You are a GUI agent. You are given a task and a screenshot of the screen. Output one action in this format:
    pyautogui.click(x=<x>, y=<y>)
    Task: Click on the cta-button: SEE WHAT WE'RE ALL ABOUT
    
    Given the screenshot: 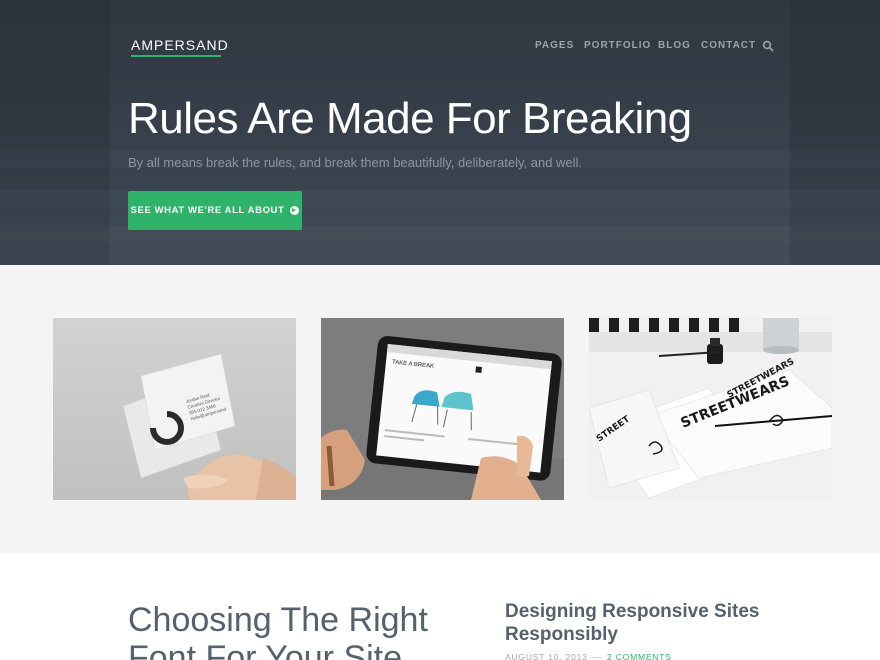 What is the action you would take?
    pyautogui.click(x=215, y=210)
    